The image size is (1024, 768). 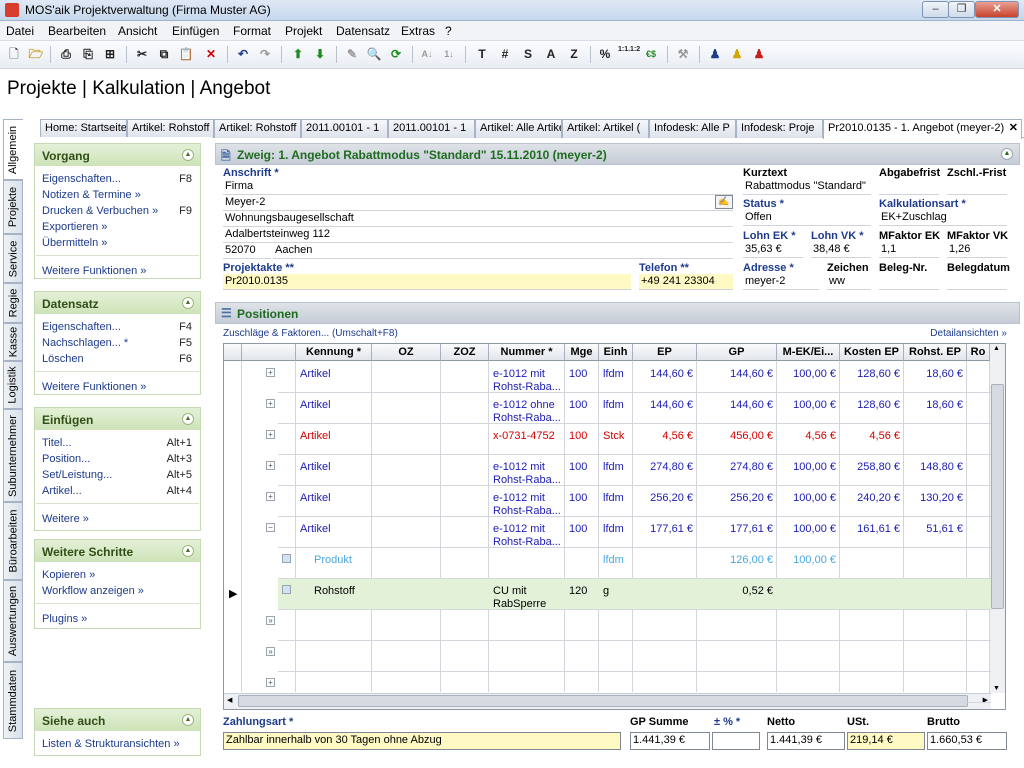 I want to click on tools-icon: ⚒, so click(x=683, y=54).